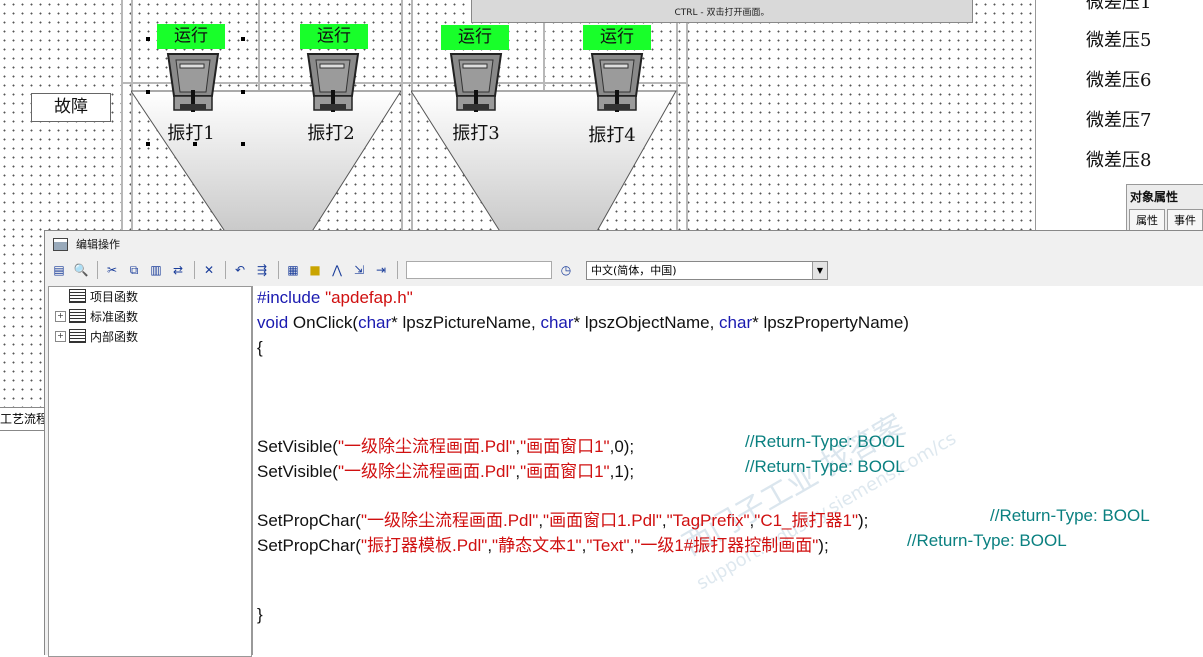 This screenshot has width=1203, height=657. I want to click on run-indicator-4: 运行, so click(617, 37).